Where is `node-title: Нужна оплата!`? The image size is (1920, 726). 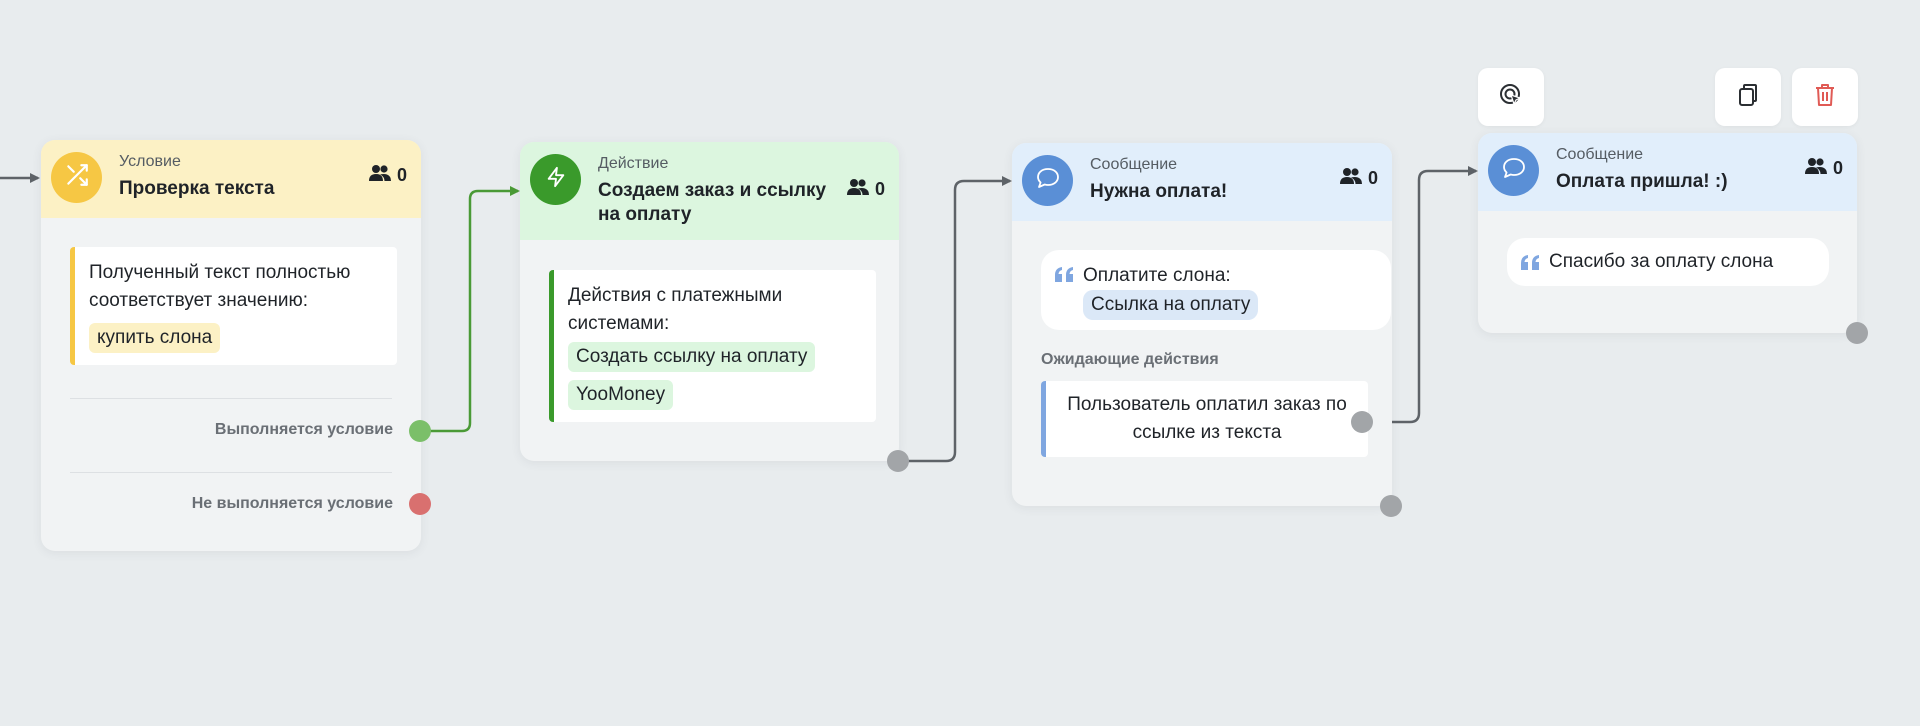
node-title: Нужна оплата! is located at coordinates (1159, 191).